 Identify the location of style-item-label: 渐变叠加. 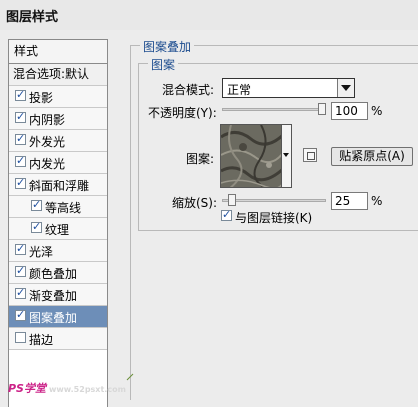
(53, 296).